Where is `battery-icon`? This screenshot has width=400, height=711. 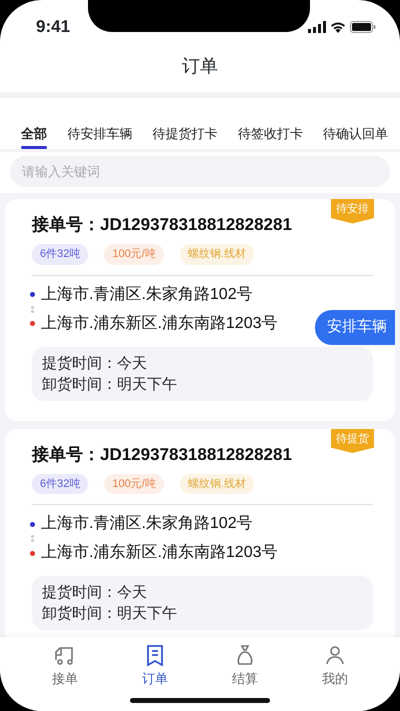 battery-icon is located at coordinates (363, 27).